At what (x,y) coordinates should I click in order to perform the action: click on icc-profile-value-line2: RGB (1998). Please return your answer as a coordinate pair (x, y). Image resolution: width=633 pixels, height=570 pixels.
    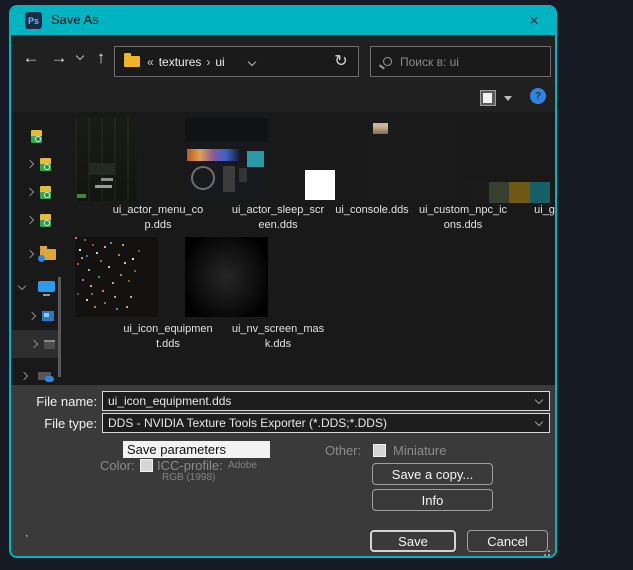
    Looking at the image, I should click on (189, 477).